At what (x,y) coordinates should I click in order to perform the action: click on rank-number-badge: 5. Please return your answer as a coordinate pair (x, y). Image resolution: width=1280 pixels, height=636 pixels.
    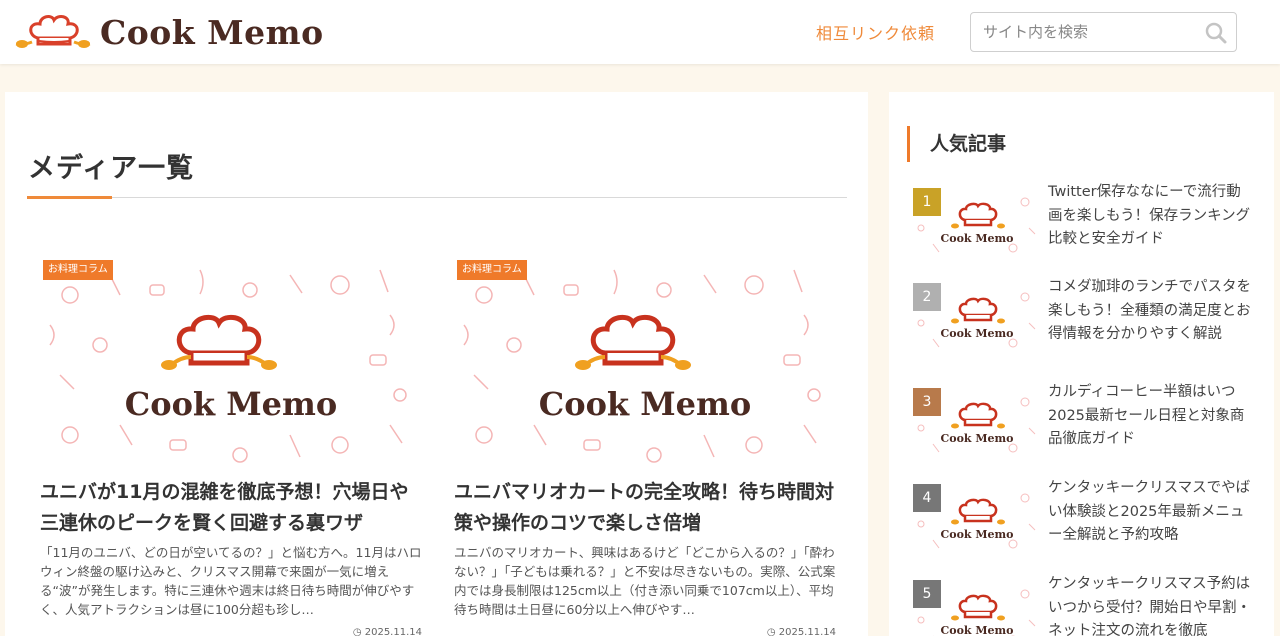
    Looking at the image, I should click on (927, 594).